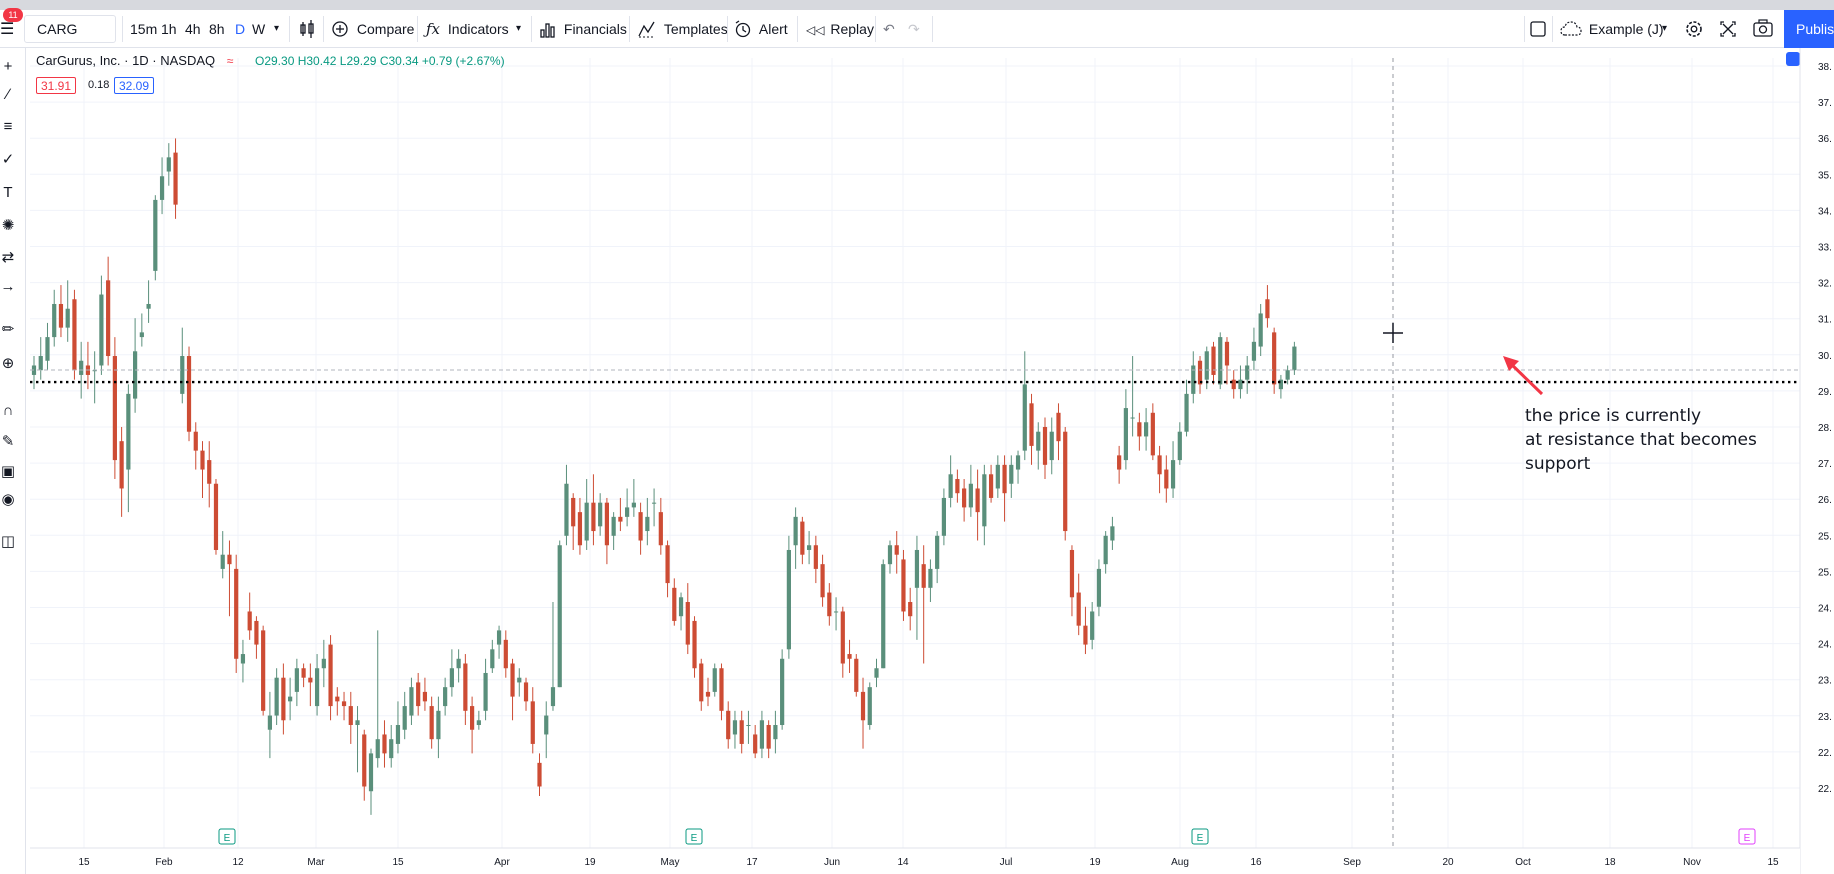 This screenshot has width=1834, height=874. Describe the element at coordinates (683, 29) in the screenshot. I see `templates-button: Templates` at that location.